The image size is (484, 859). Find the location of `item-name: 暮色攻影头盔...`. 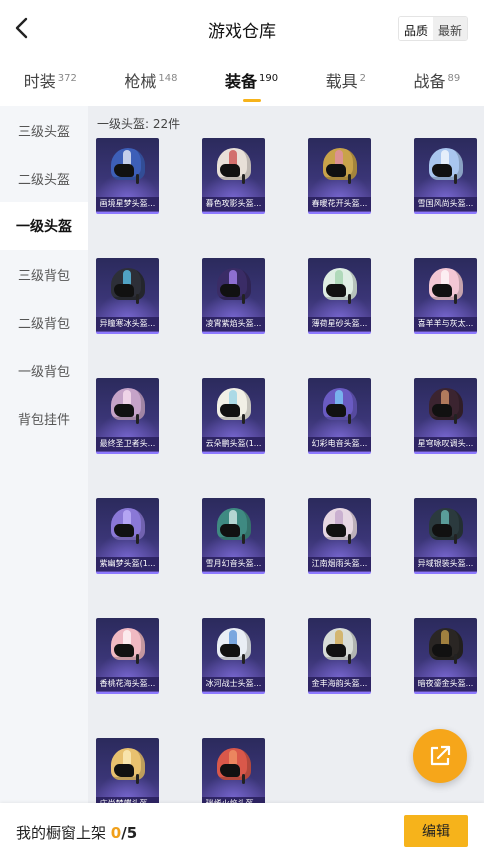

item-name: 暮色攻影头盔... is located at coordinates (233, 204).